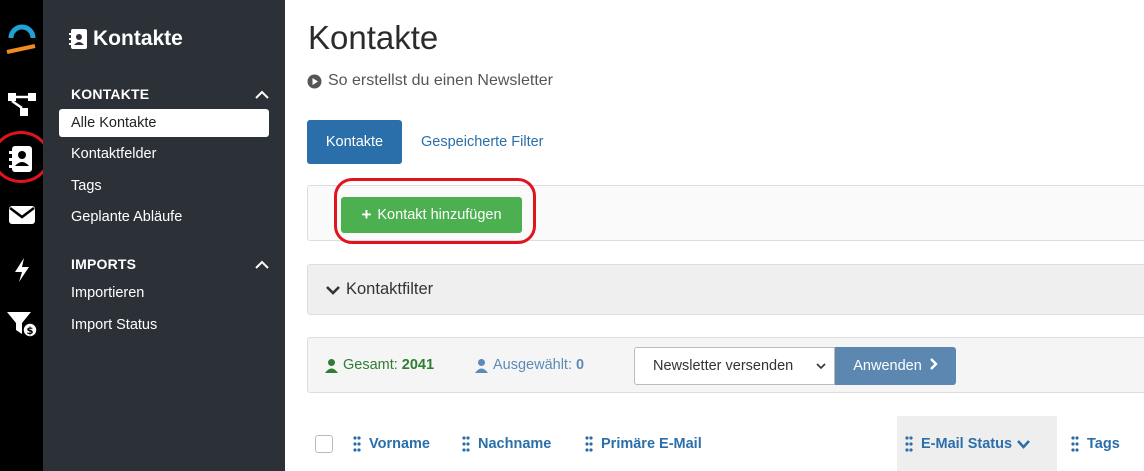  Describe the element at coordinates (314, 81) in the screenshot. I see `play-circle-icon` at that location.